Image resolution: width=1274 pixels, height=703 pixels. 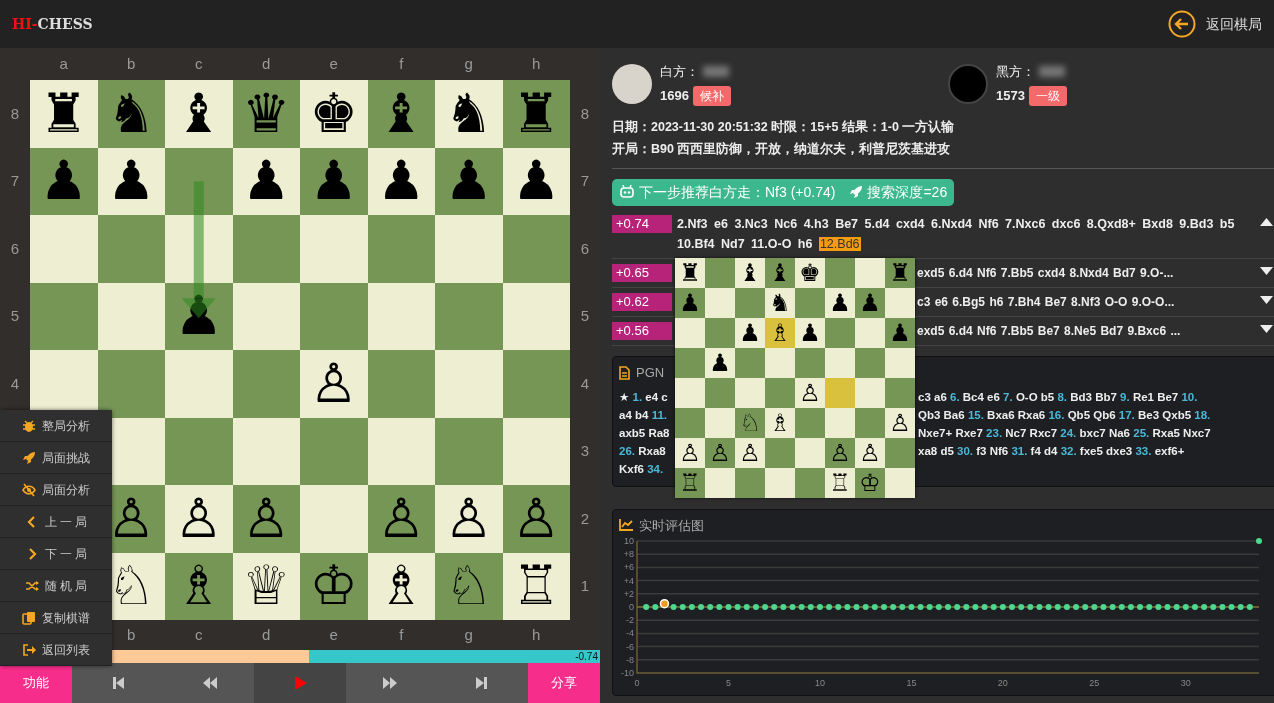 I want to click on menu-item: 随 机 局, so click(x=56, y=586).